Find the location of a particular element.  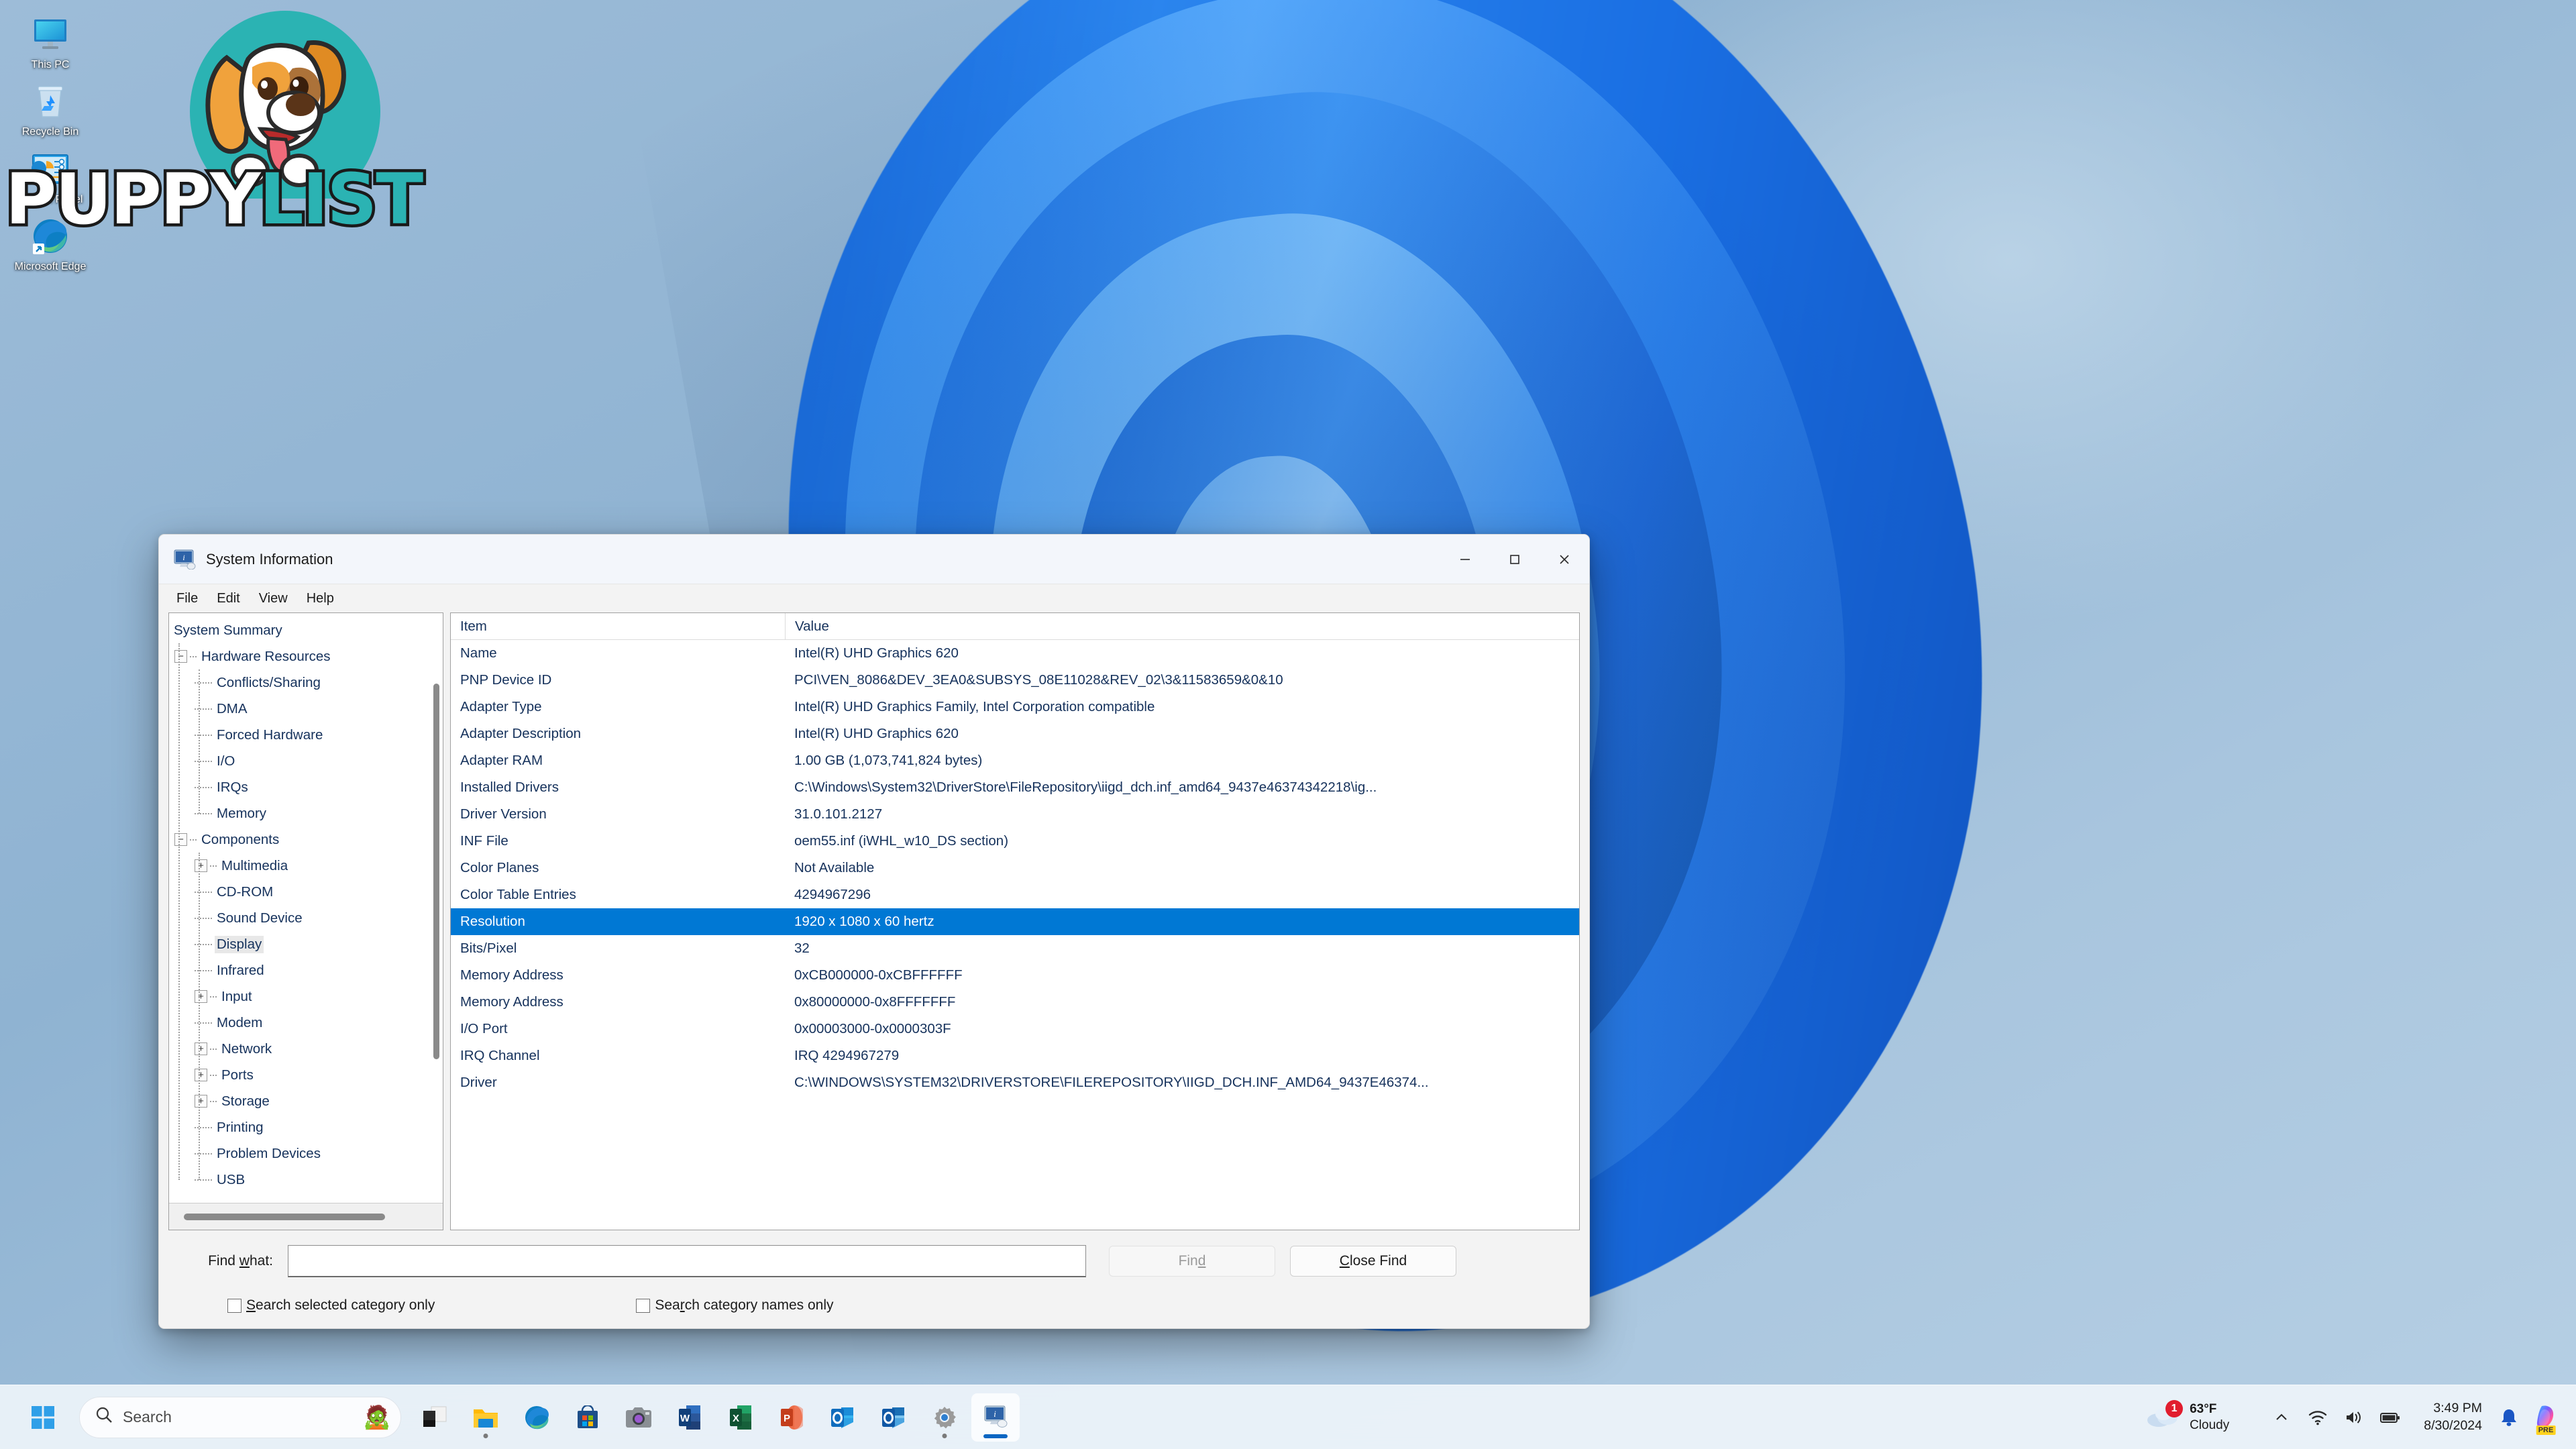

tree-item-memory: Memory is located at coordinates (306, 813).